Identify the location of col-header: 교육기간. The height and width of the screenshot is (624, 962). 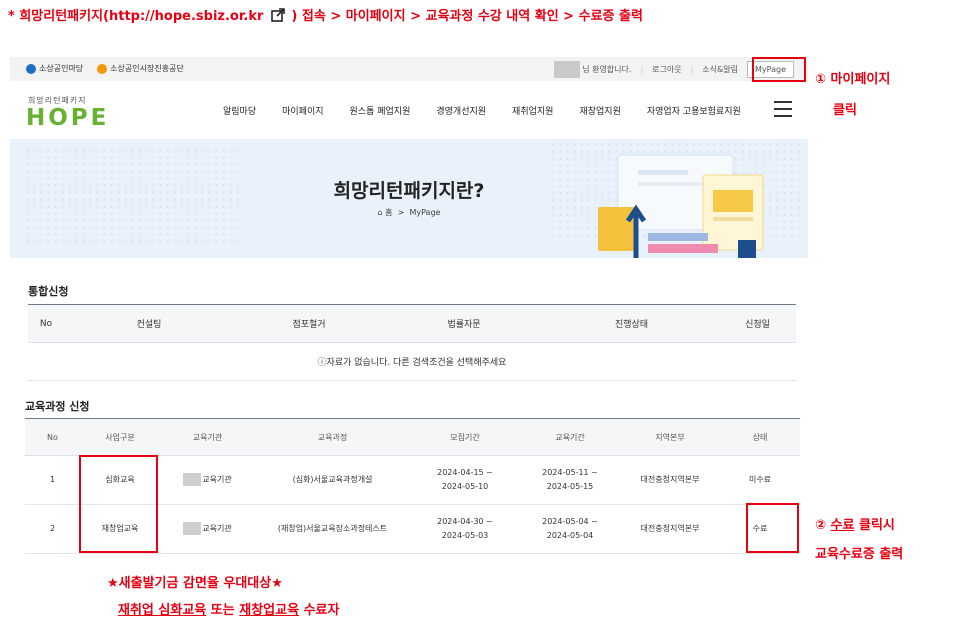
(570, 437).